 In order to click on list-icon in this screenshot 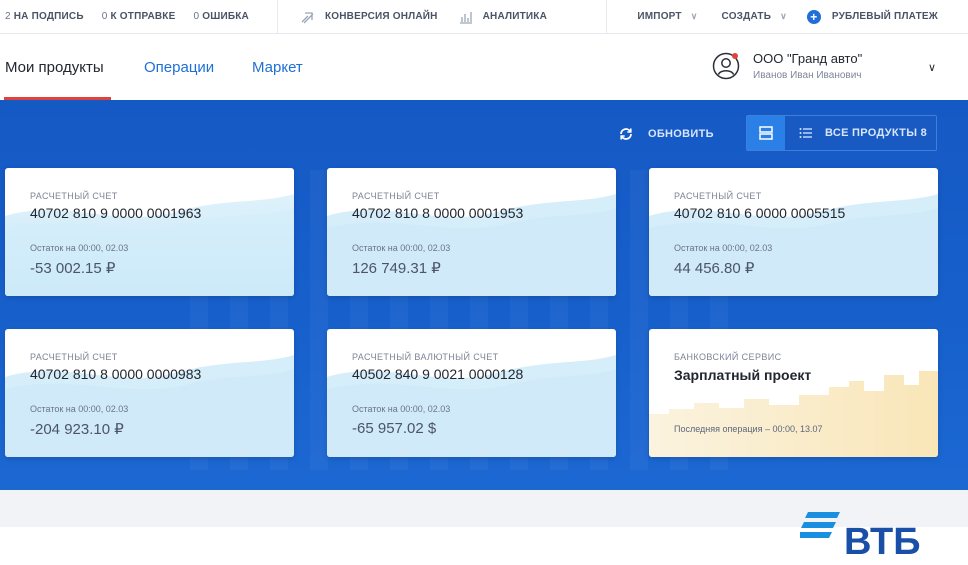, I will do `click(805, 133)`.